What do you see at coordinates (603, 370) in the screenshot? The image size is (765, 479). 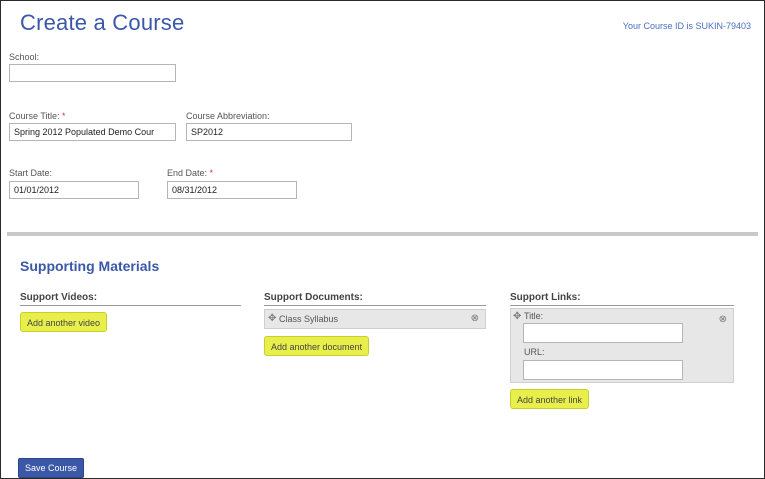 I see `link-url-input` at bounding box center [603, 370].